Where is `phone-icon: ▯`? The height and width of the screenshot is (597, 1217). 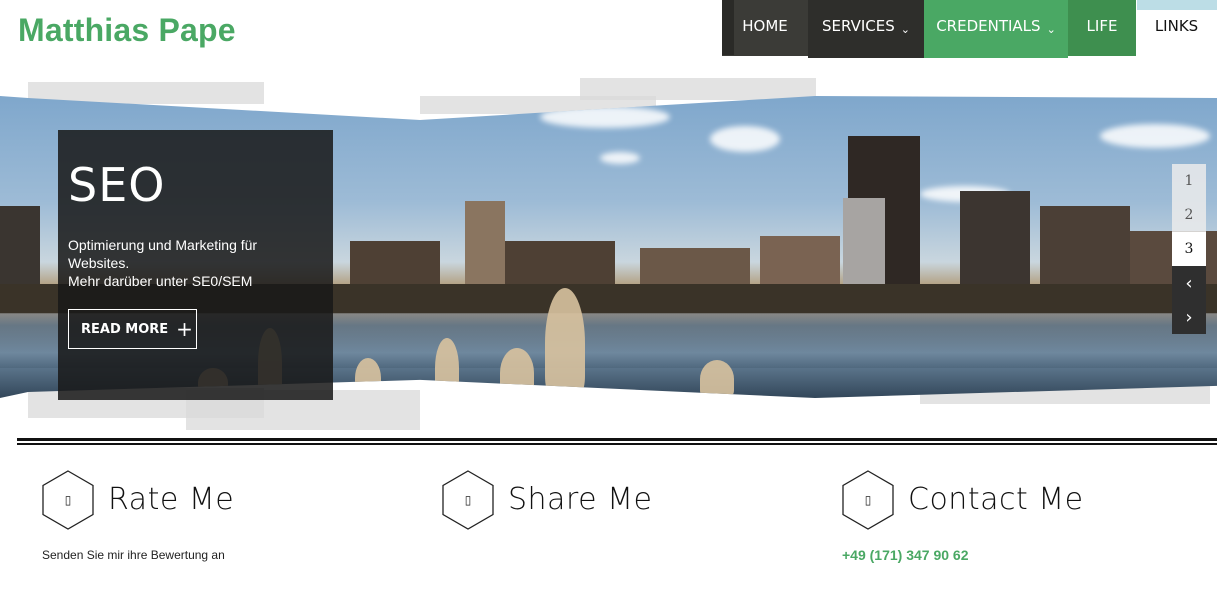 phone-icon: ▯ is located at coordinates (868, 500).